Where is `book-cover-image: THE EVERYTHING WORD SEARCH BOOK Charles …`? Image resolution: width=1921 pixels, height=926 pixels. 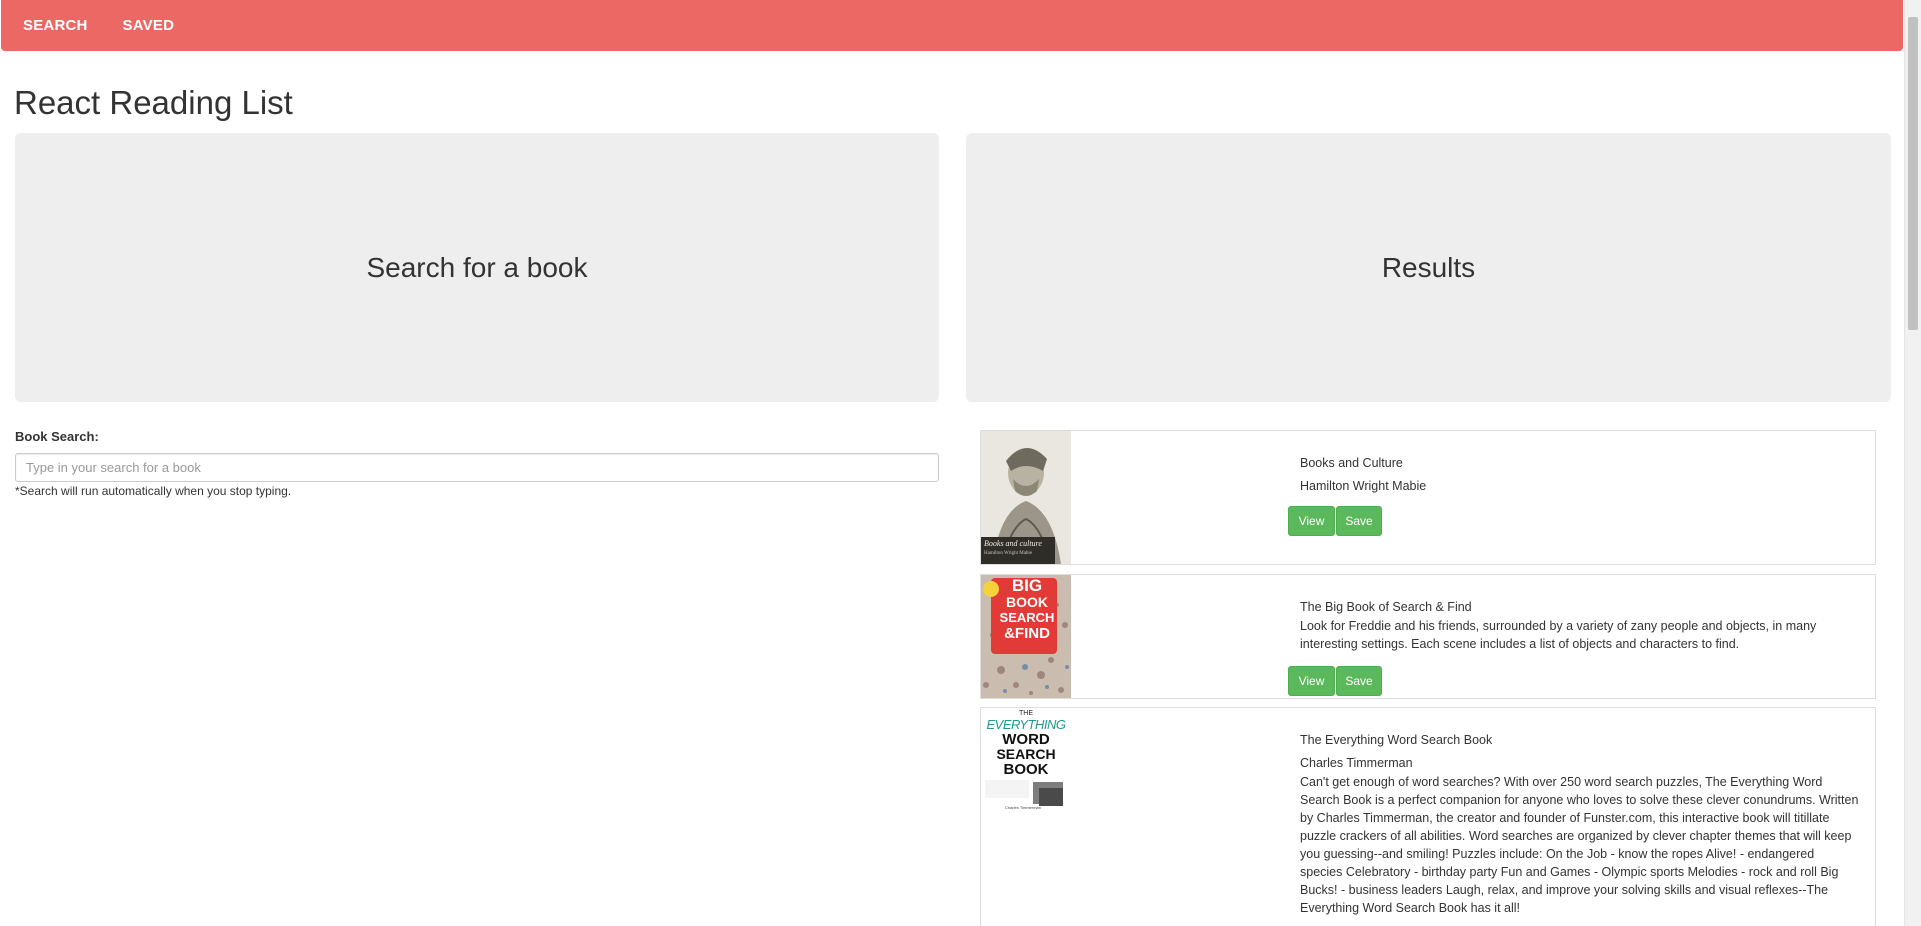
book-cover-image: THE EVERYTHING WORD SEARCH BOOK Charles … is located at coordinates (1026, 761).